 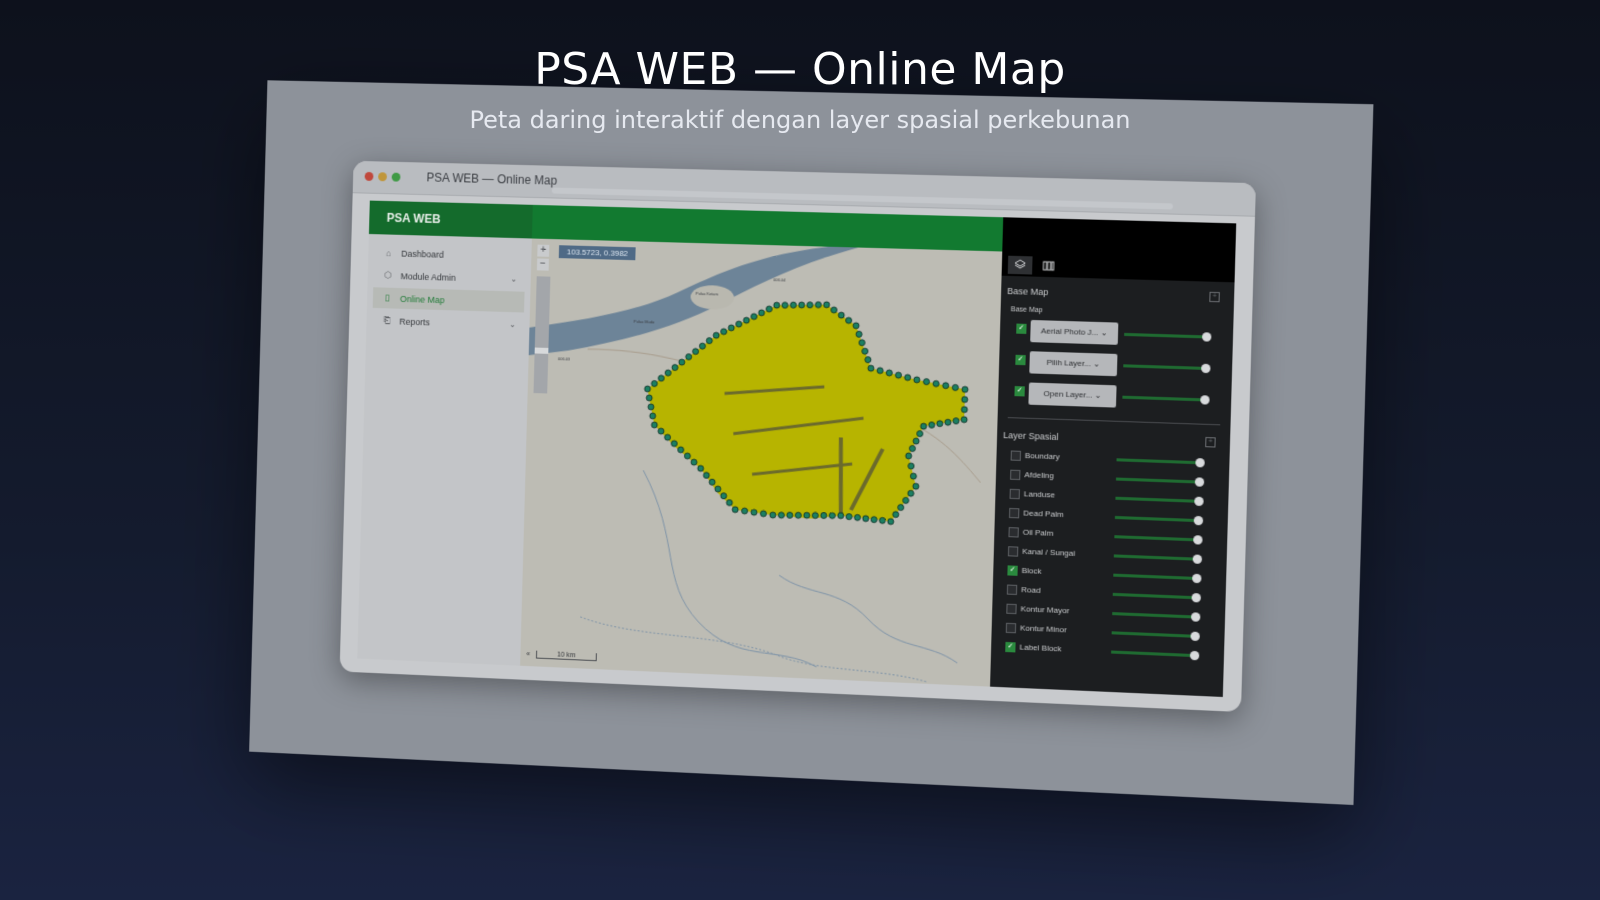 What do you see at coordinates (369, 176) in the screenshot?
I see `close-window-button` at bounding box center [369, 176].